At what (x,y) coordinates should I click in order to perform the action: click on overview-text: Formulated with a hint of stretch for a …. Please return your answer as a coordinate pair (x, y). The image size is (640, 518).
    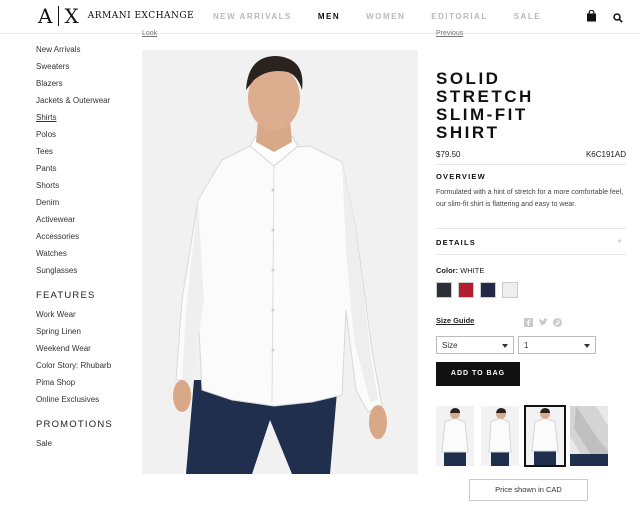
    Looking at the image, I should click on (530, 198).